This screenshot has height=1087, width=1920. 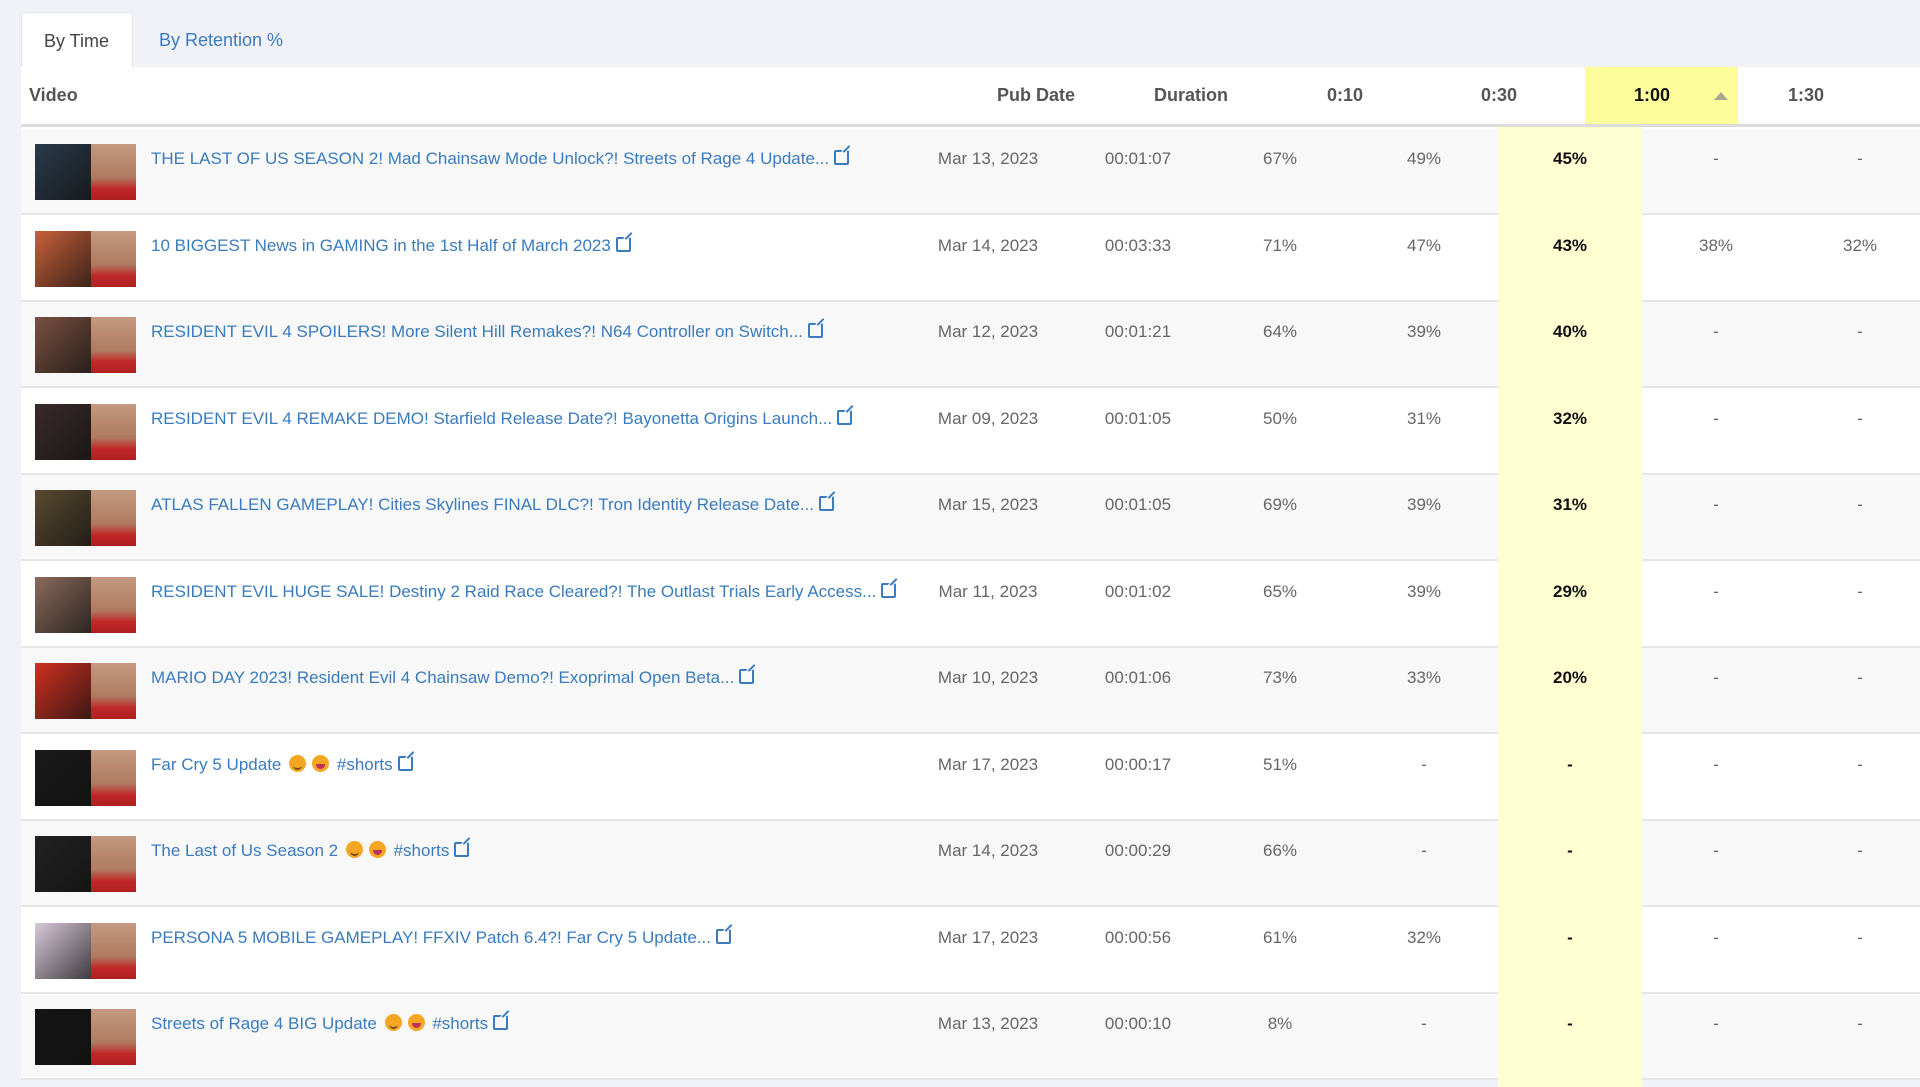 What do you see at coordinates (1721, 96) in the screenshot?
I see `sort-ascending-icon` at bounding box center [1721, 96].